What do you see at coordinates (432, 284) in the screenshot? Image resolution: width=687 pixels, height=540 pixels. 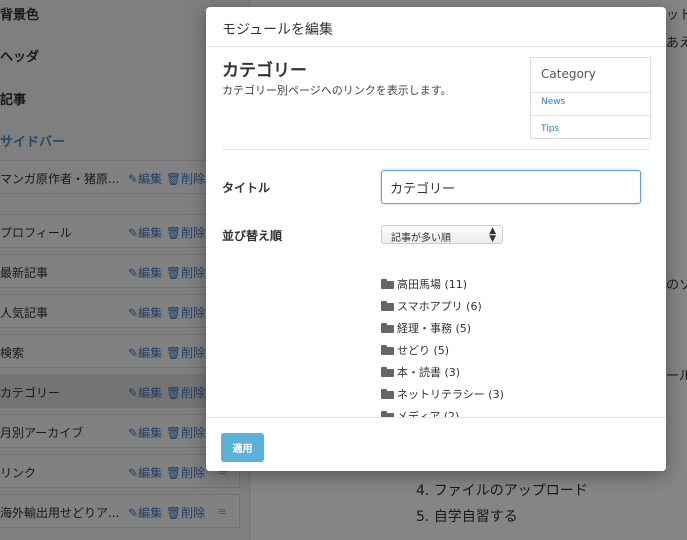 I see `category-label: 高田馬場 (11)` at bounding box center [432, 284].